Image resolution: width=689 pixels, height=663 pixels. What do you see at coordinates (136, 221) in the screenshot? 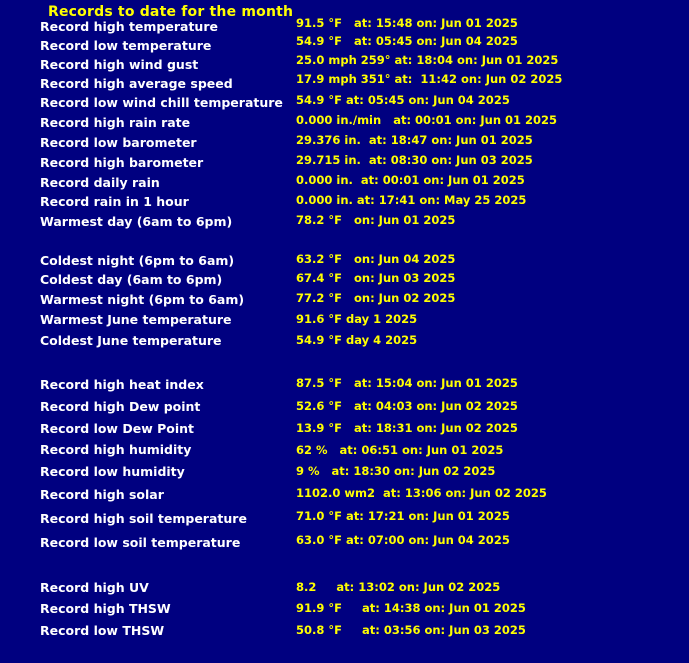
I see `warmest-day-label: Warmest day (6am to 6pm)` at bounding box center [136, 221].